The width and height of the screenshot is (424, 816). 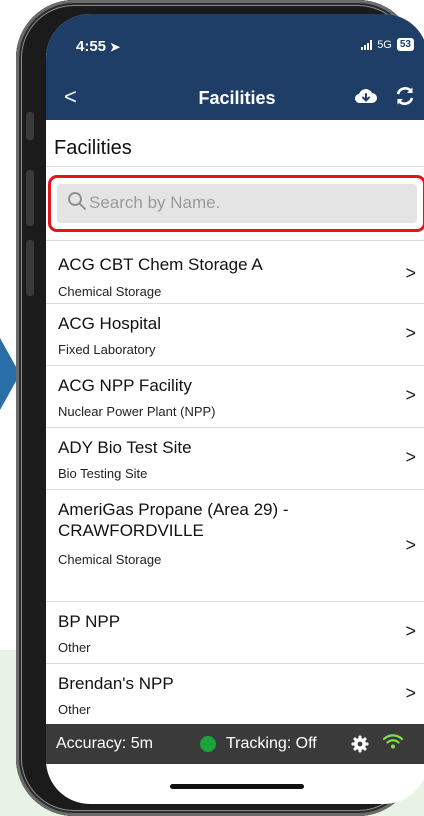 What do you see at coordinates (107, 349) in the screenshot?
I see `facility-type: Fixed Laboratory` at bounding box center [107, 349].